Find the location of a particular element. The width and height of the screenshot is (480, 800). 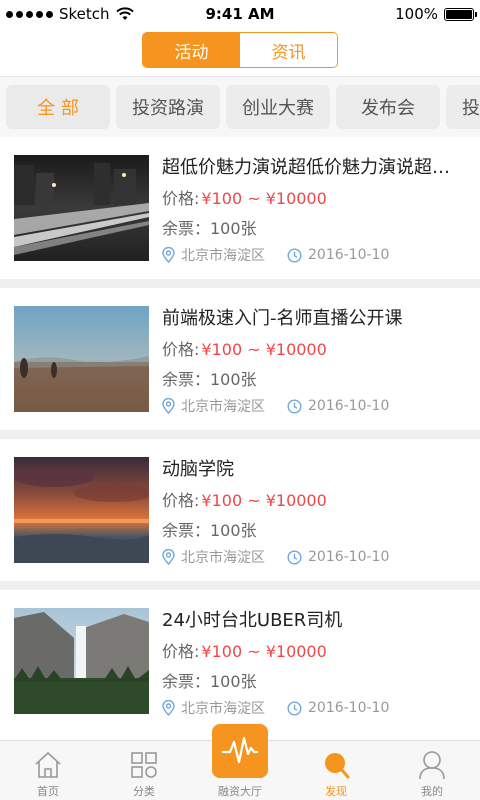

grid-icon is located at coordinates (144, 765).